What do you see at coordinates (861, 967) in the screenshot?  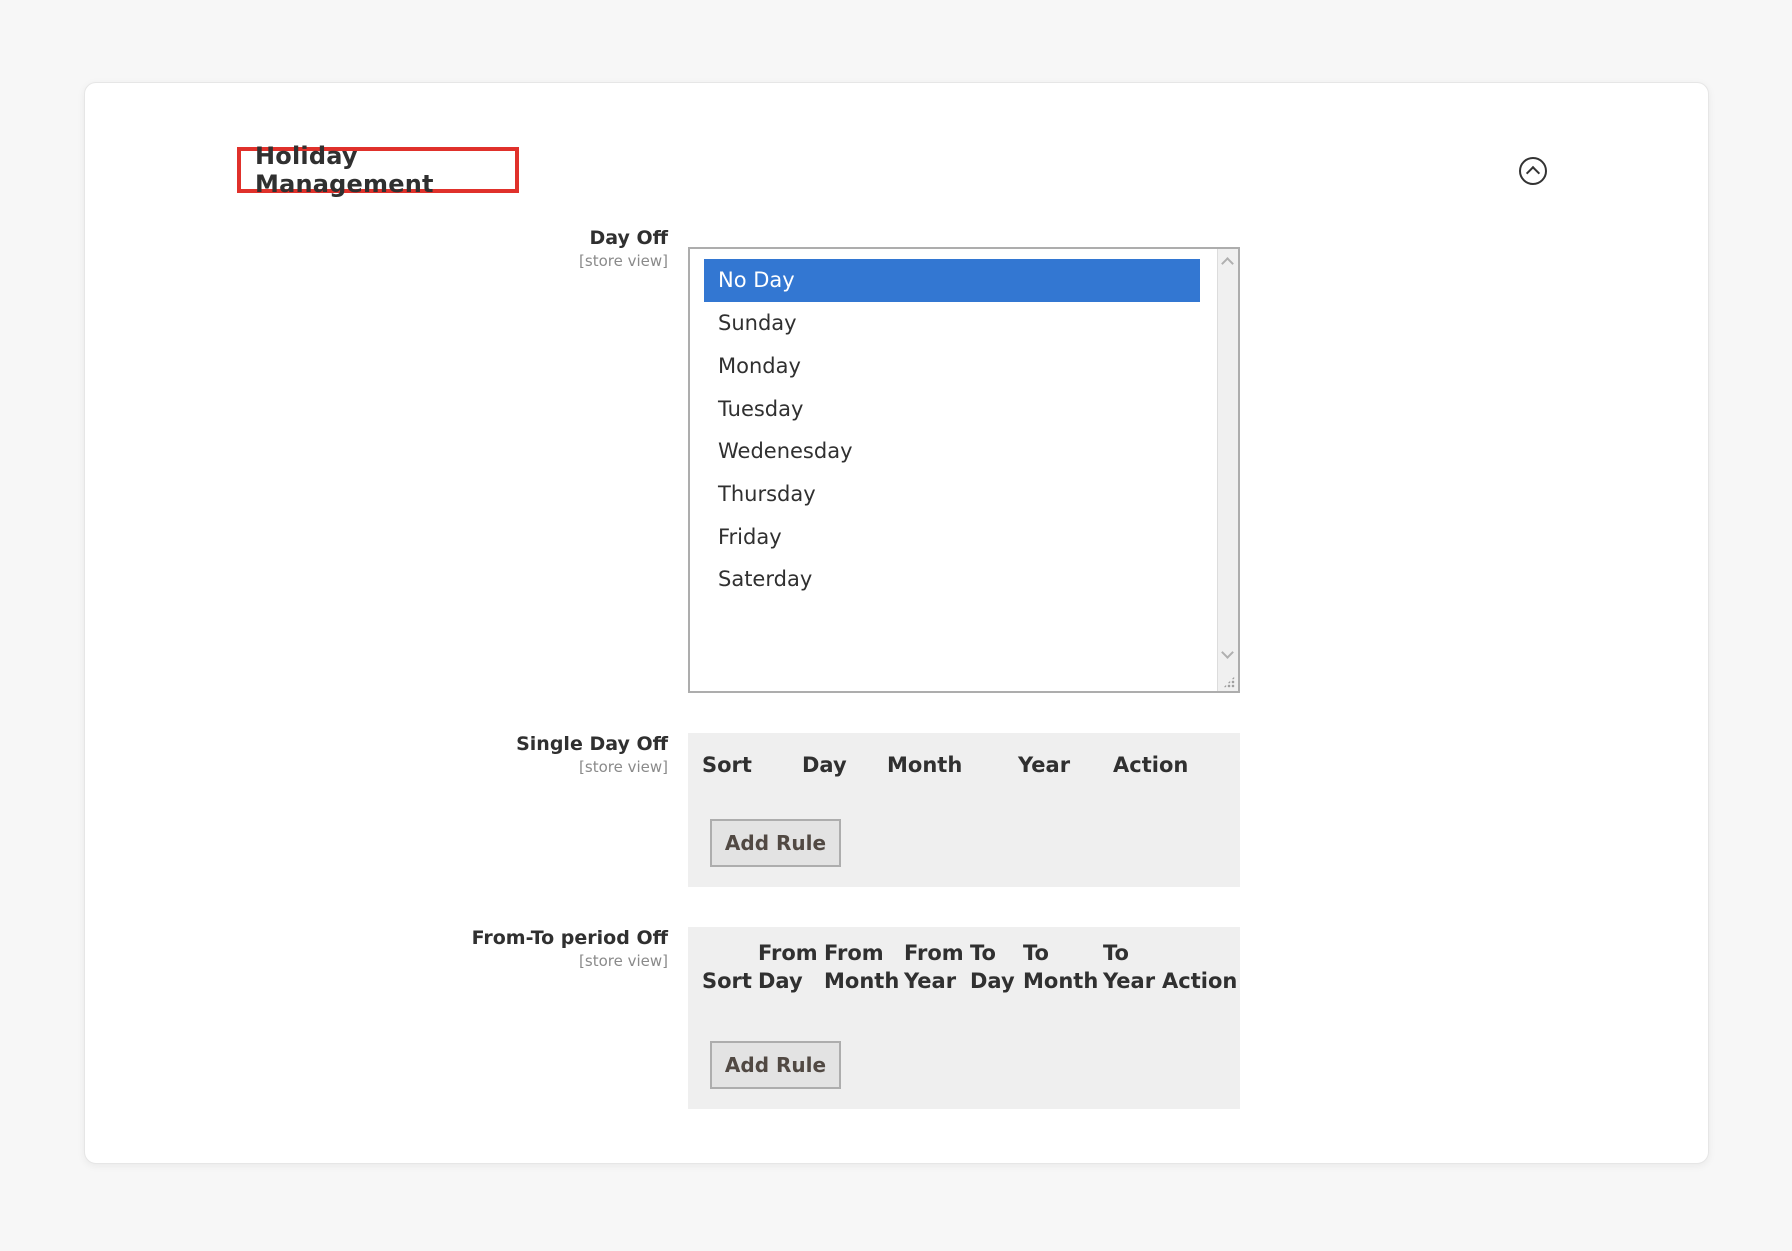 I see `column-header-from-month: From Month` at bounding box center [861, 967].